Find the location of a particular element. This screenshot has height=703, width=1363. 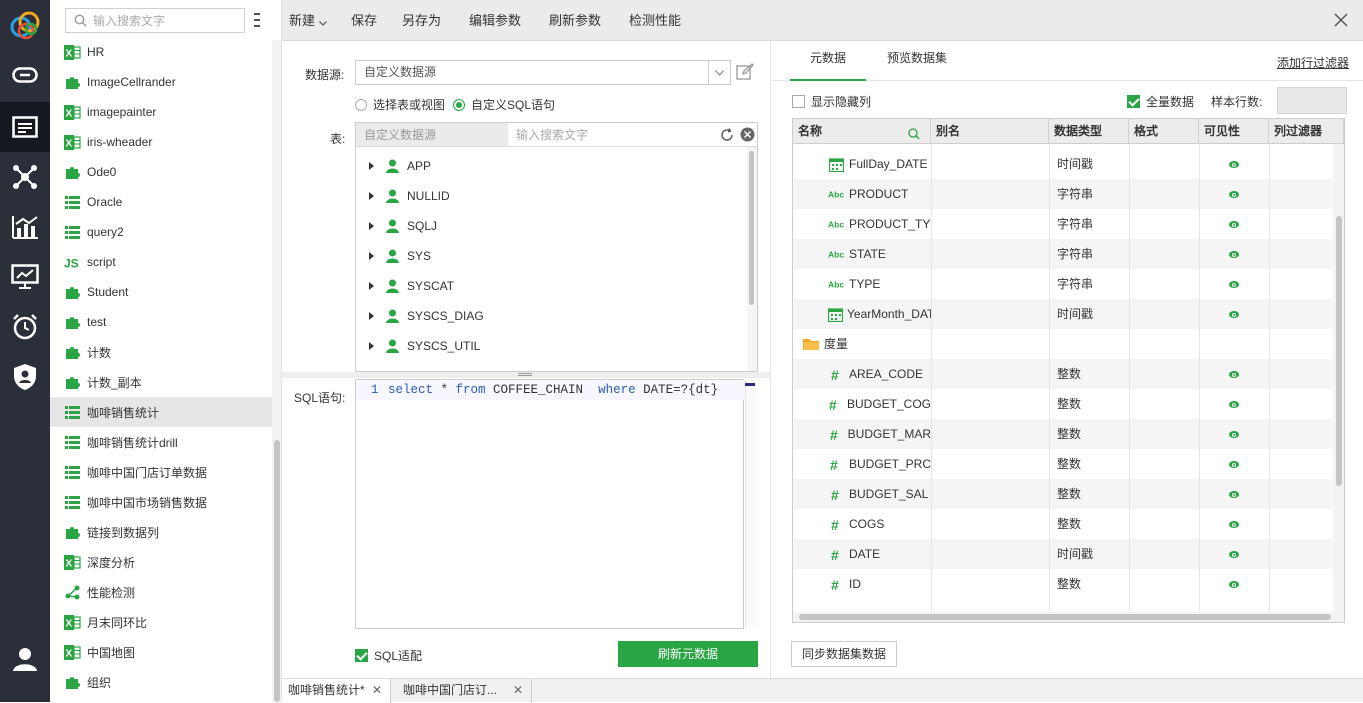

refresh-metadata-button: 刷新元数据 is located at coordinates (688, 654).